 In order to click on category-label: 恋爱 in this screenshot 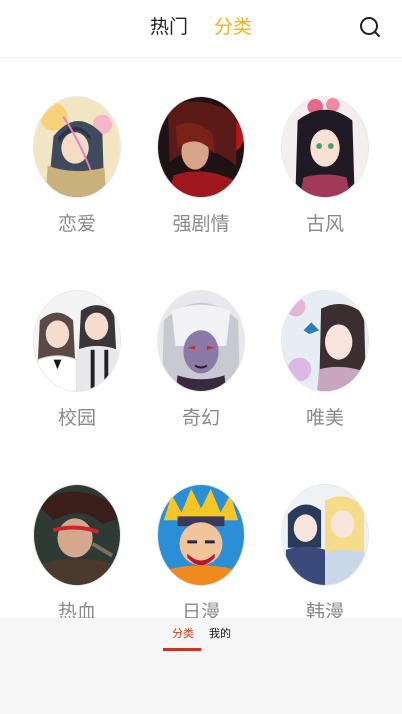, I will do `click(76, 224)`.